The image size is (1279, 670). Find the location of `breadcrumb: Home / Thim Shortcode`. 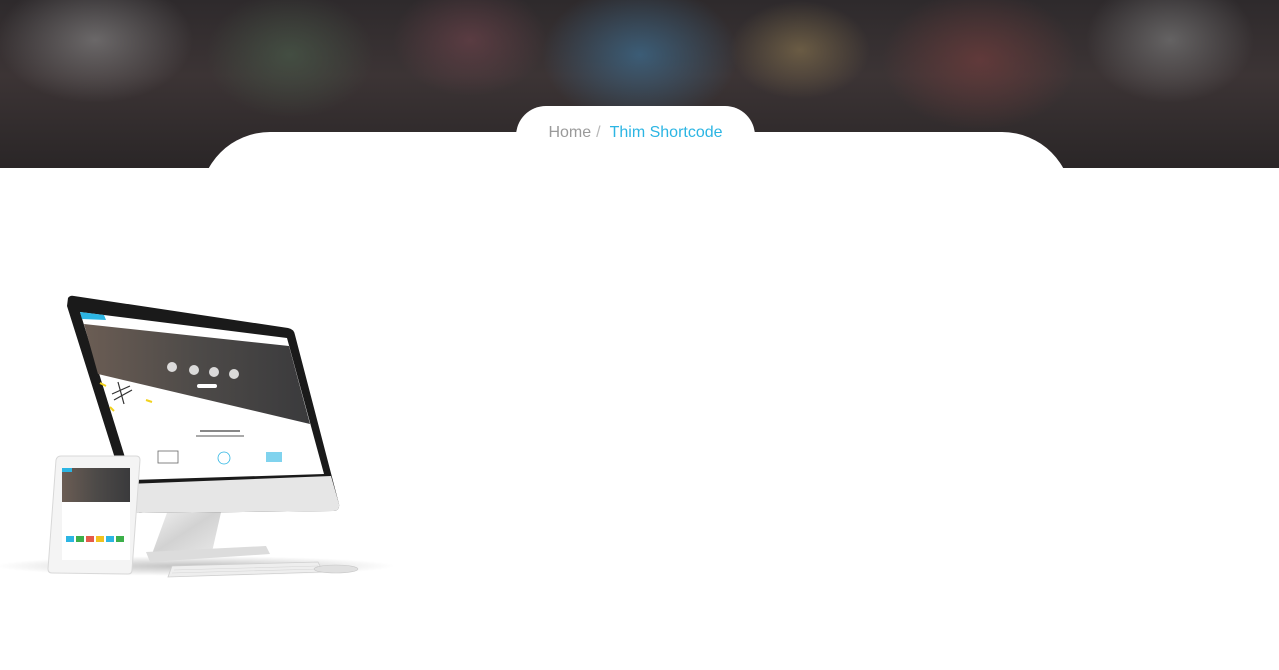

breadcrumb: Home / Thim Shortcode is located at coordinates (635, 134).